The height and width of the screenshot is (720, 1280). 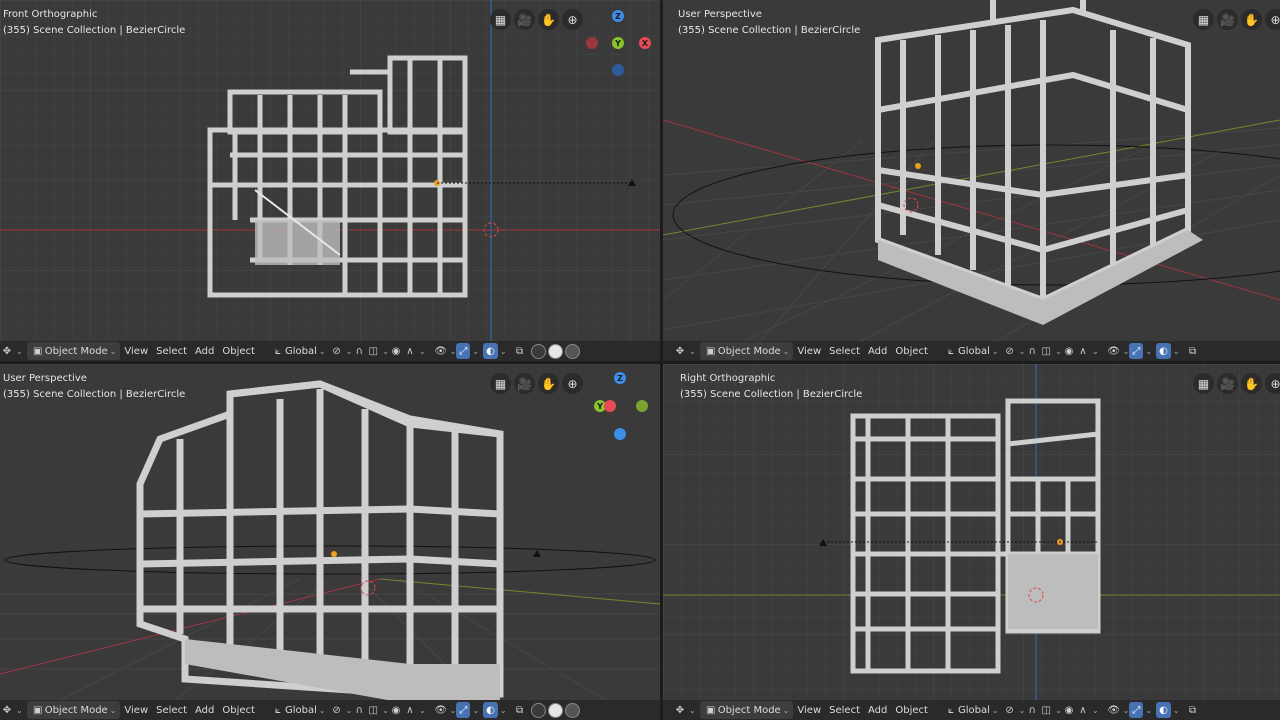 What do you see at coordinates (645, 43) in the screenshot?
I see `axis-x: X` at bounding box center [645, 43].